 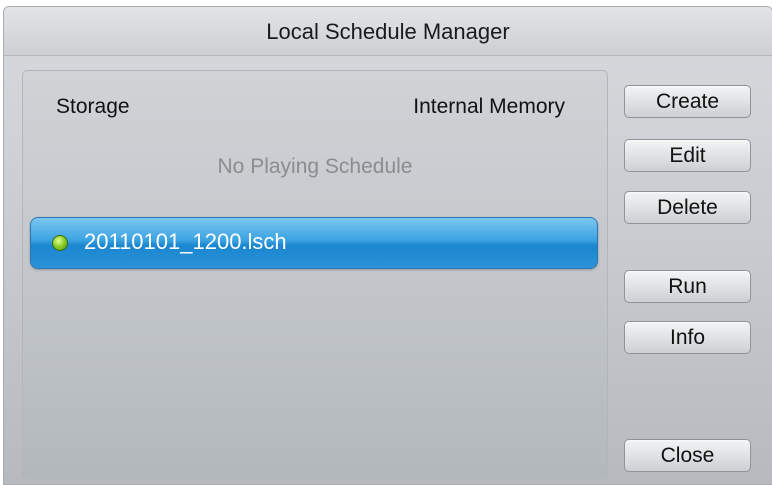 I want to click on create-button: Create, so click(x=687, y=101).